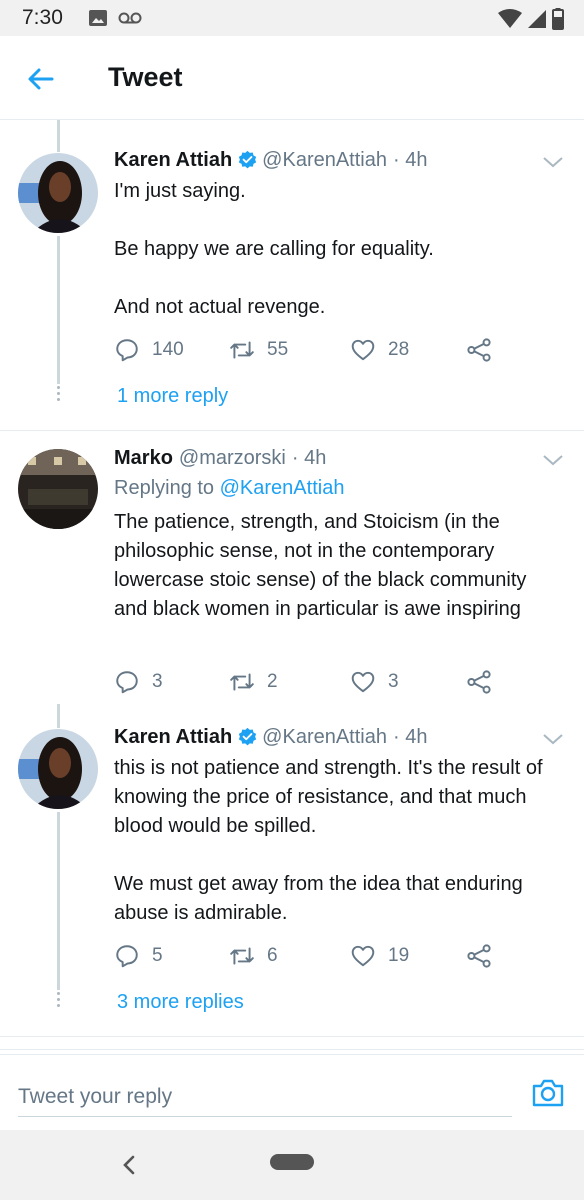  What do you see at coordinates (145, 77) in the screenshot?
I see `page-title: Tweet` at bounding box center [145, 77].